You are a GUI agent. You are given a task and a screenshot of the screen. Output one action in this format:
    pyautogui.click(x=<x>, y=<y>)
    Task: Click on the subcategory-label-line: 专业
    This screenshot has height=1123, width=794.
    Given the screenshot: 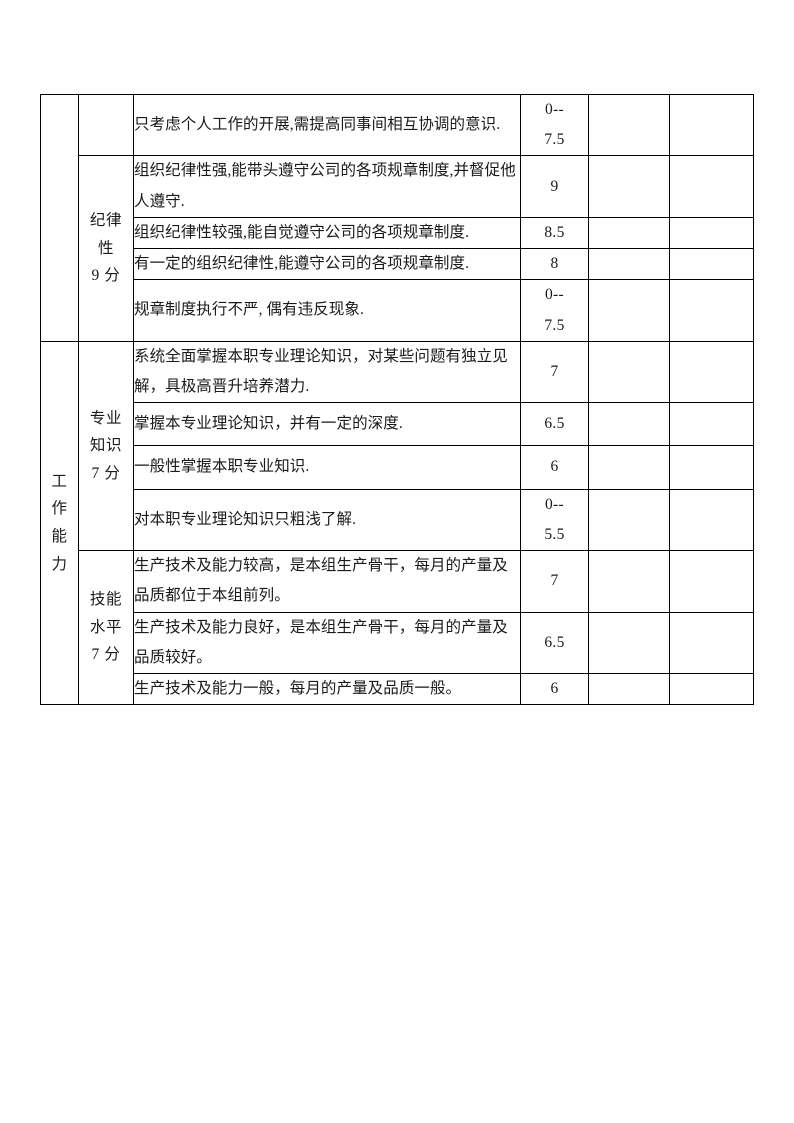 What is the action you would take?
    pyautogui.click(x=106, y=418)
    